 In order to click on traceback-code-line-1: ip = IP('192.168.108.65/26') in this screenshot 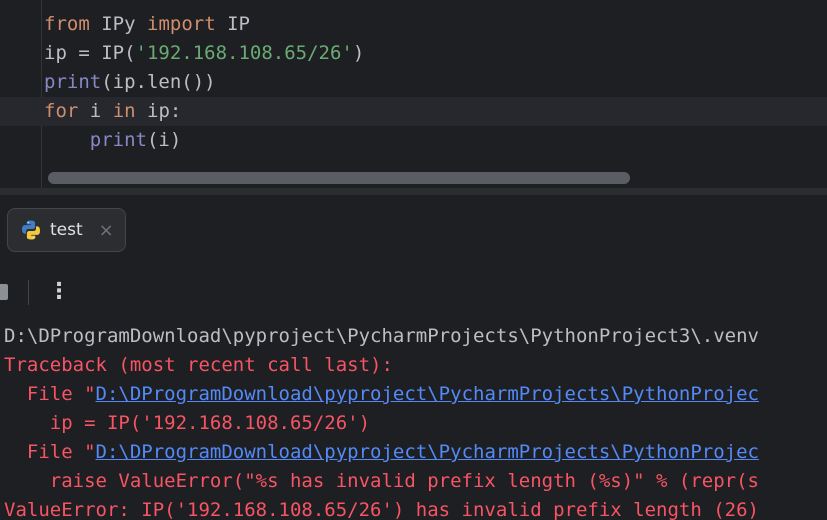, I will do `click(187, 423)`.